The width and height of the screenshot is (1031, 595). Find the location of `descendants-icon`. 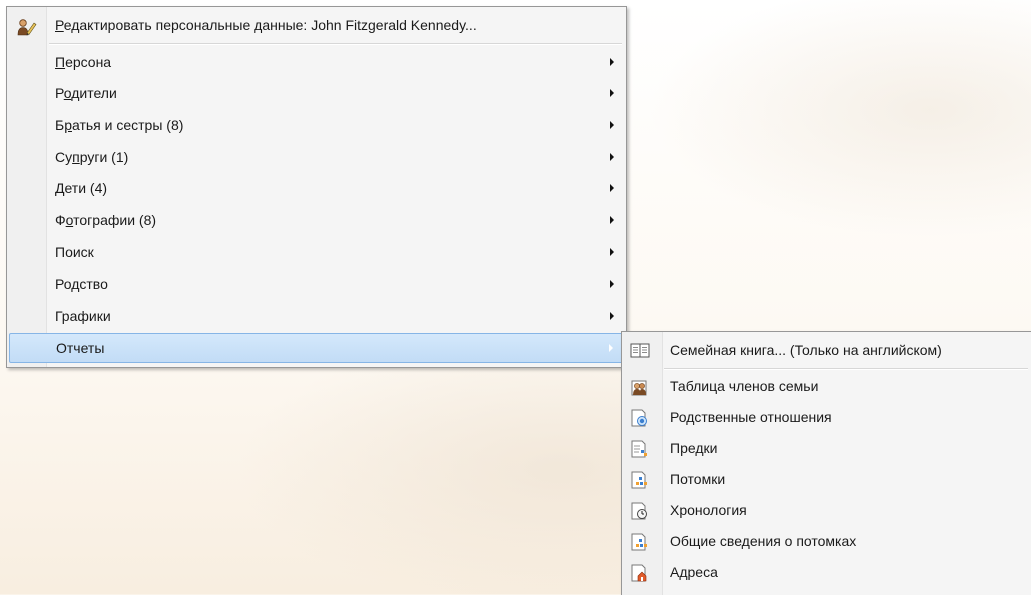

descendants-icon is located at coordinates (640, 479).